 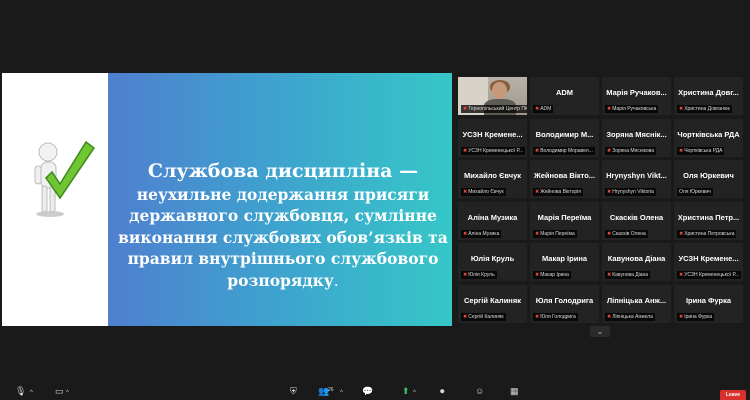 What do you see at coordinates (293, 391) in the screenshot?
I see `security-shield-icon: ⛨` at bounding box center [293, 391].